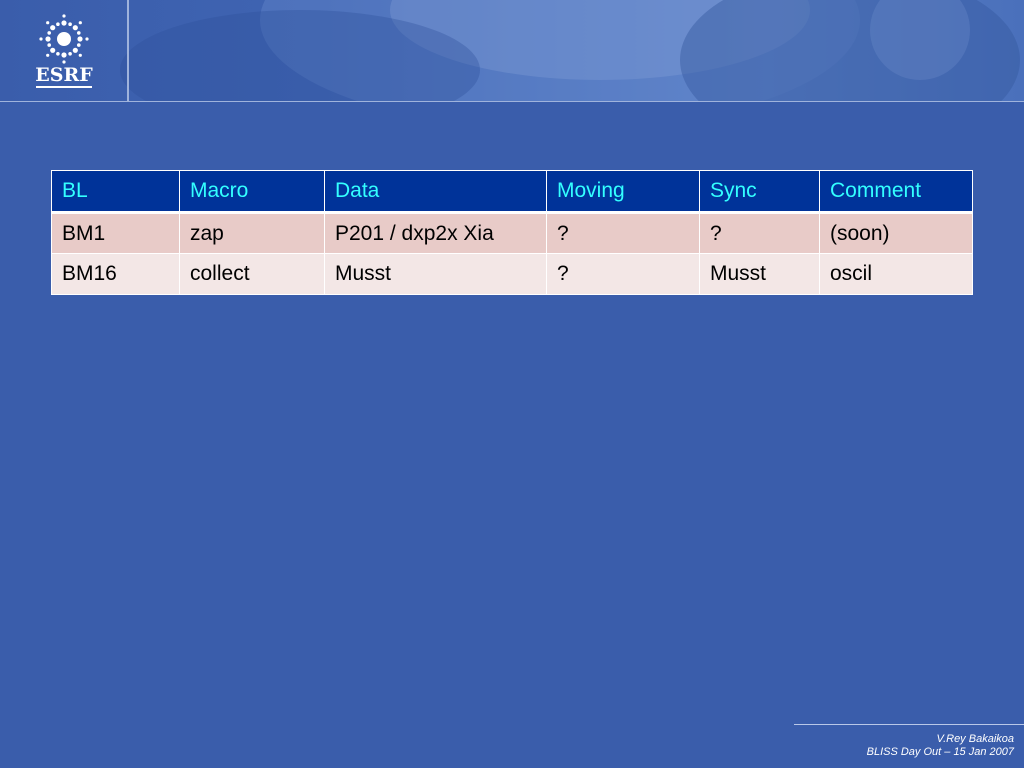 The image size is (1024, 768). I want to click on cell-data: P201 / dxp2x Xia, so click(435, 233).